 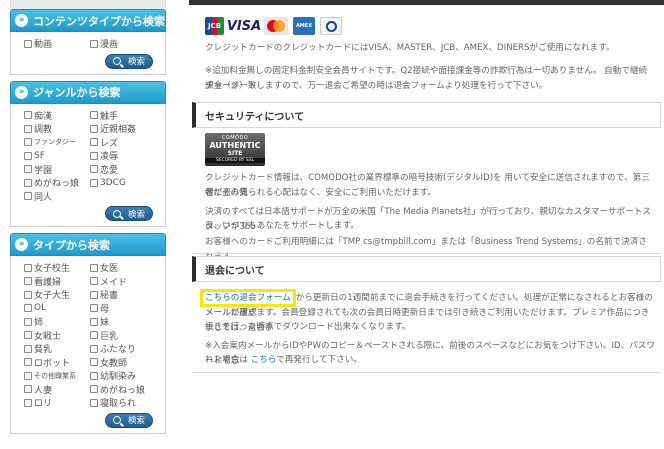 What do you see at coordinates (57, 170) in the screenshot?
I see `checkbox-genre-8: 学園` at bounding box center [57, 170].